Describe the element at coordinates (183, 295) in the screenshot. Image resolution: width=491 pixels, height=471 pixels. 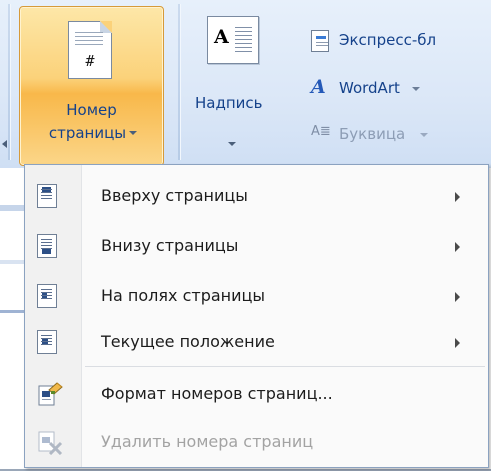
I see `menu-item-label: На полях страницы` at that location.